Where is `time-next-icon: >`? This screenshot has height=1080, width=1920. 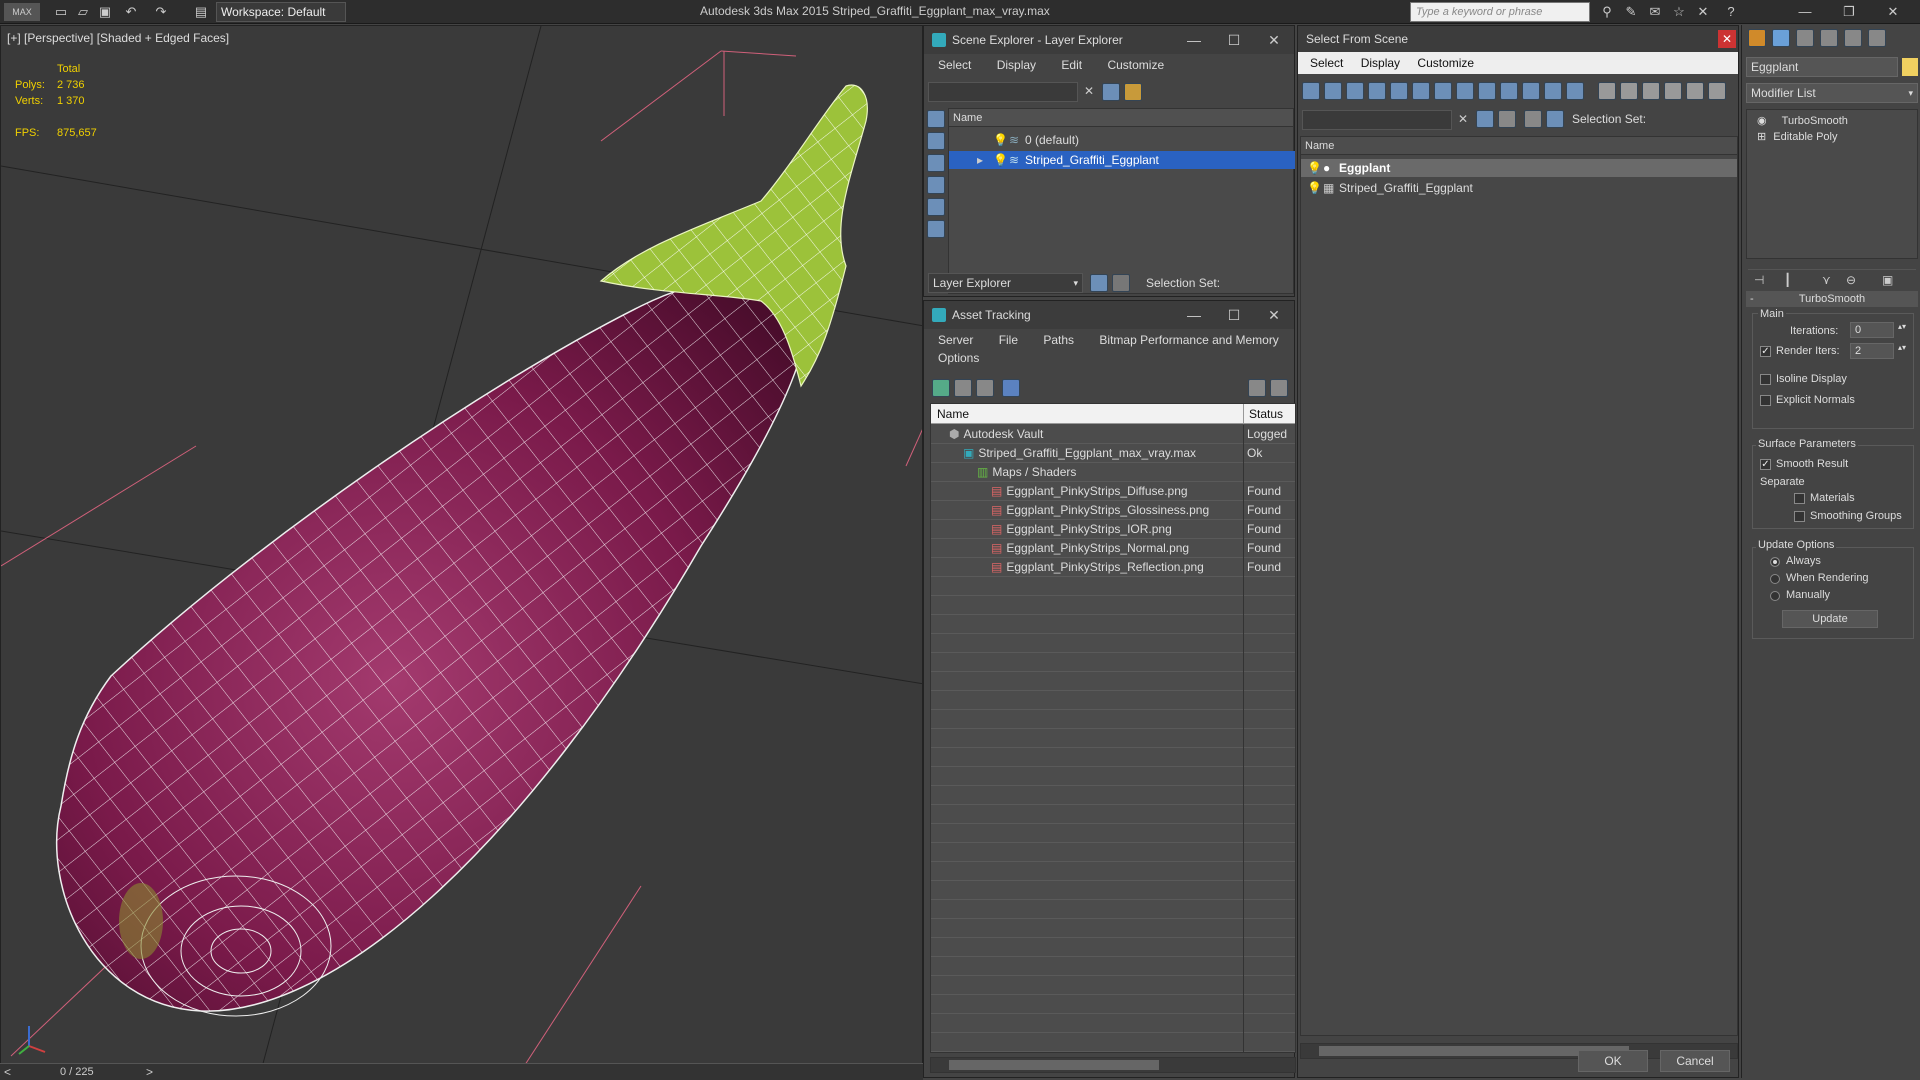
time-next-icon: > is located at coordinates (149, 1072).